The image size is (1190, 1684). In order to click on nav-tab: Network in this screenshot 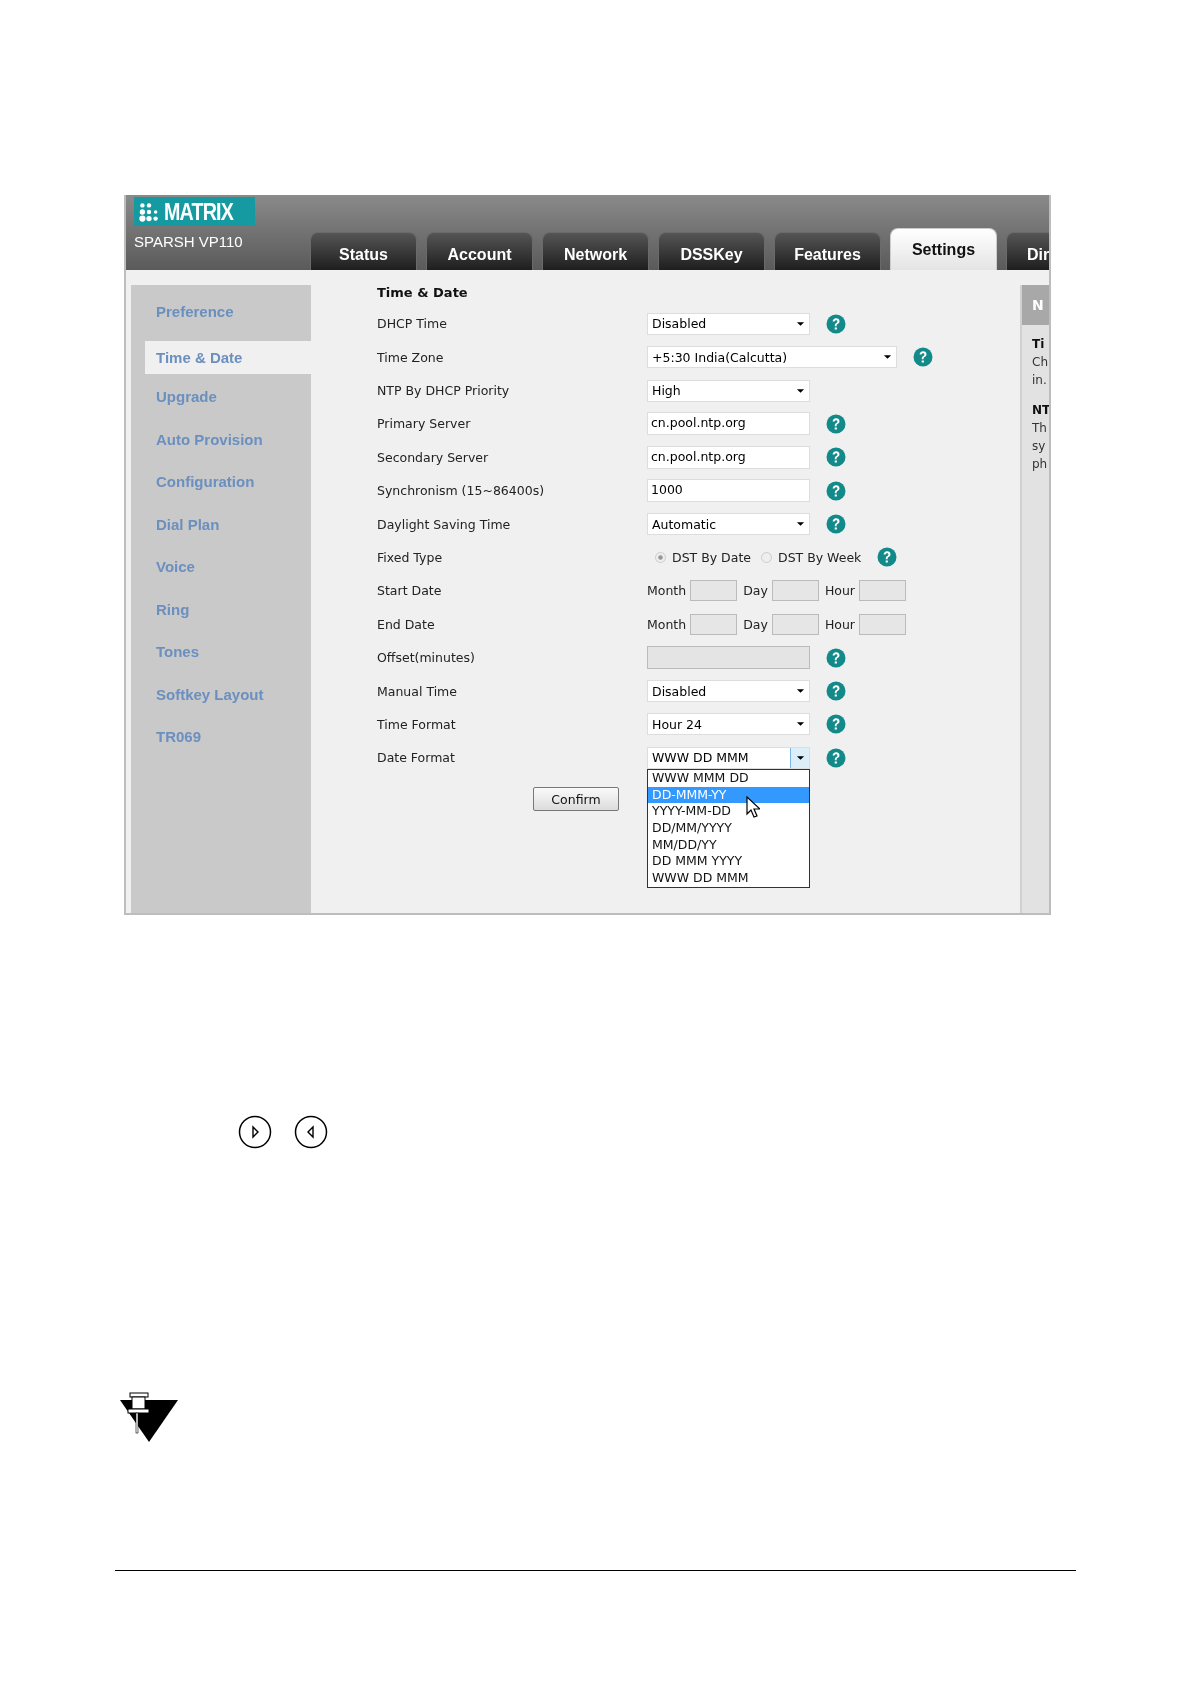, I will do `click(595, 251)`.